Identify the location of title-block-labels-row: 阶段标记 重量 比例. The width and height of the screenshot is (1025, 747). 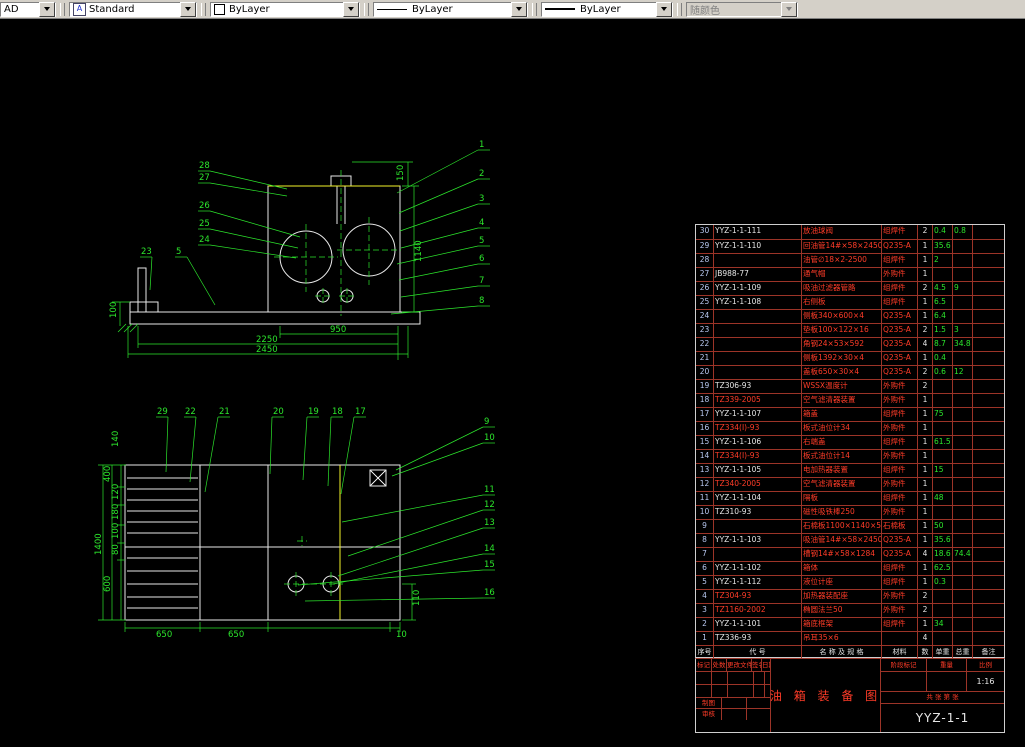
(942, 665).